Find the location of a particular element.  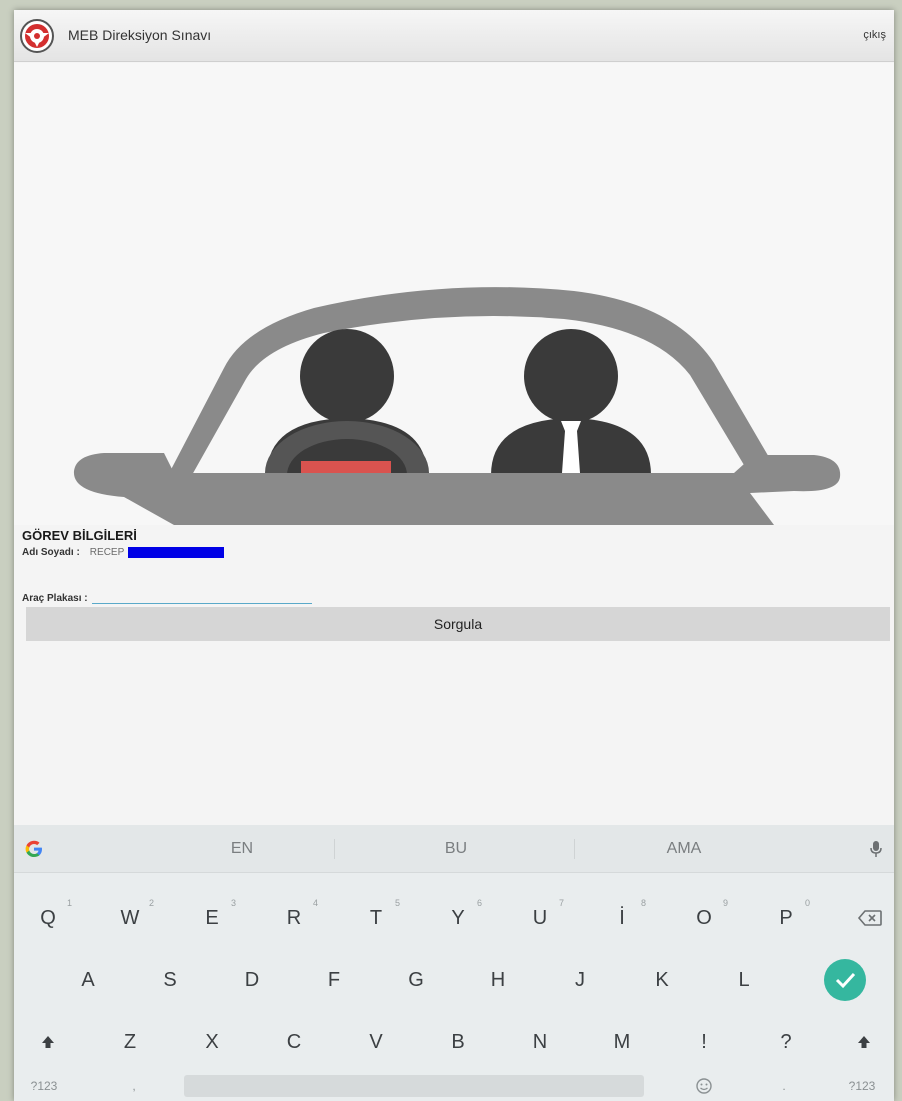

suggestion-bar: EN BU AMA is located at coordinates (454, 849).